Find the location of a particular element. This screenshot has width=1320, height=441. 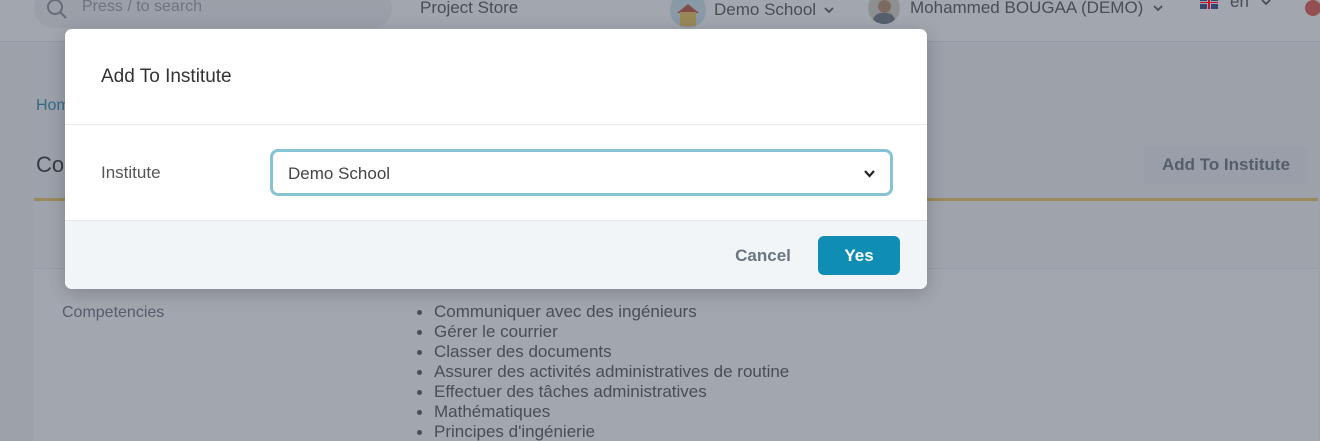

yes-button: Yes is located at coordinates (859, 255).